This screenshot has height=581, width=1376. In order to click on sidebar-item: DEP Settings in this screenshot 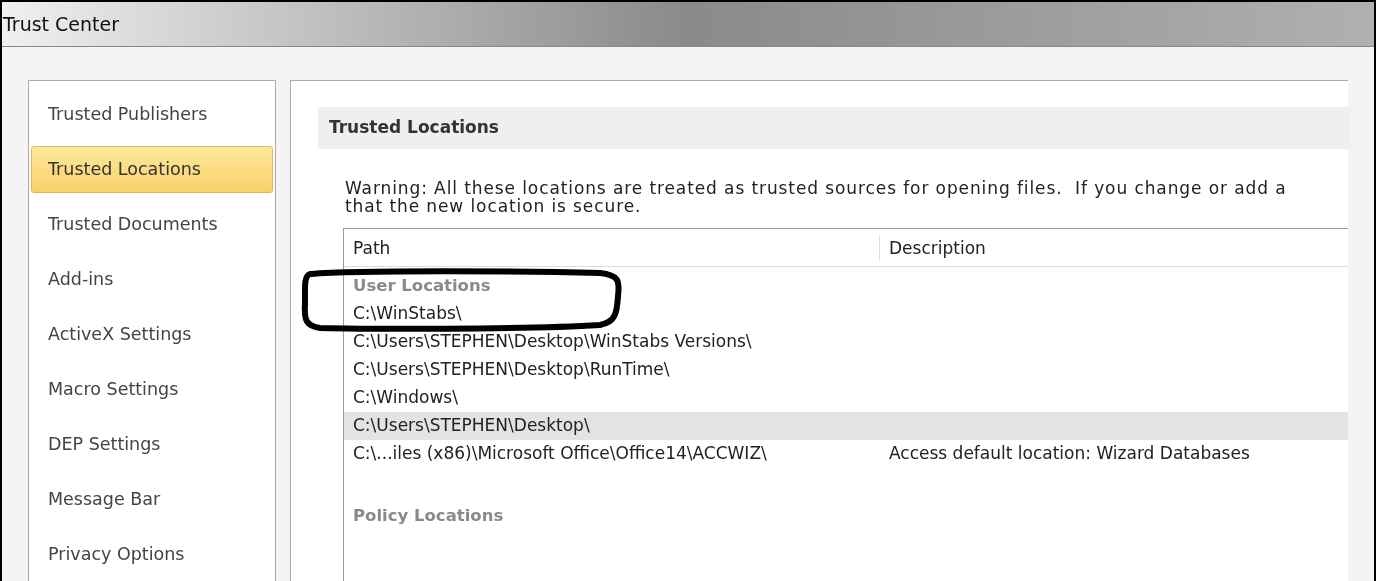, I will do `click(152, 444)`.